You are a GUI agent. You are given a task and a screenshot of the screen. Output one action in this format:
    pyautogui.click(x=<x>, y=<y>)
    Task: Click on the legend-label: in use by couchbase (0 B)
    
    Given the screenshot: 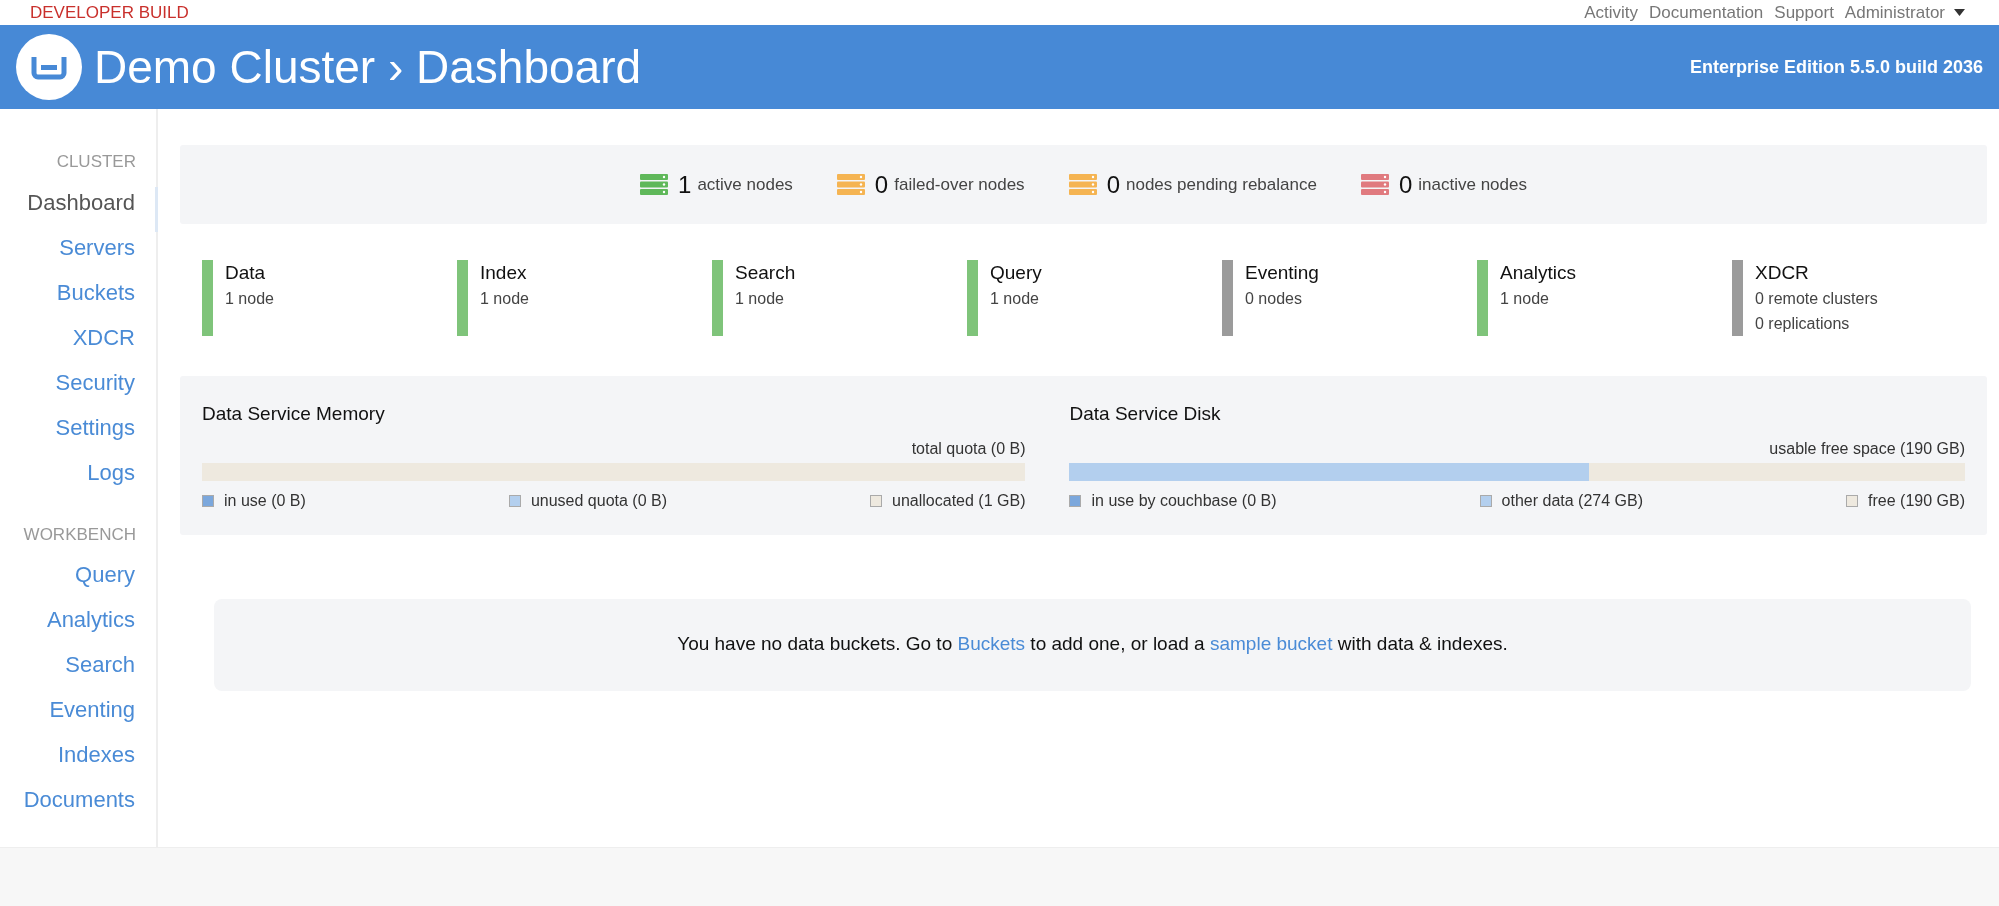 What is the action you would take?
    pyautogui.click(x=1184, y=500)
    